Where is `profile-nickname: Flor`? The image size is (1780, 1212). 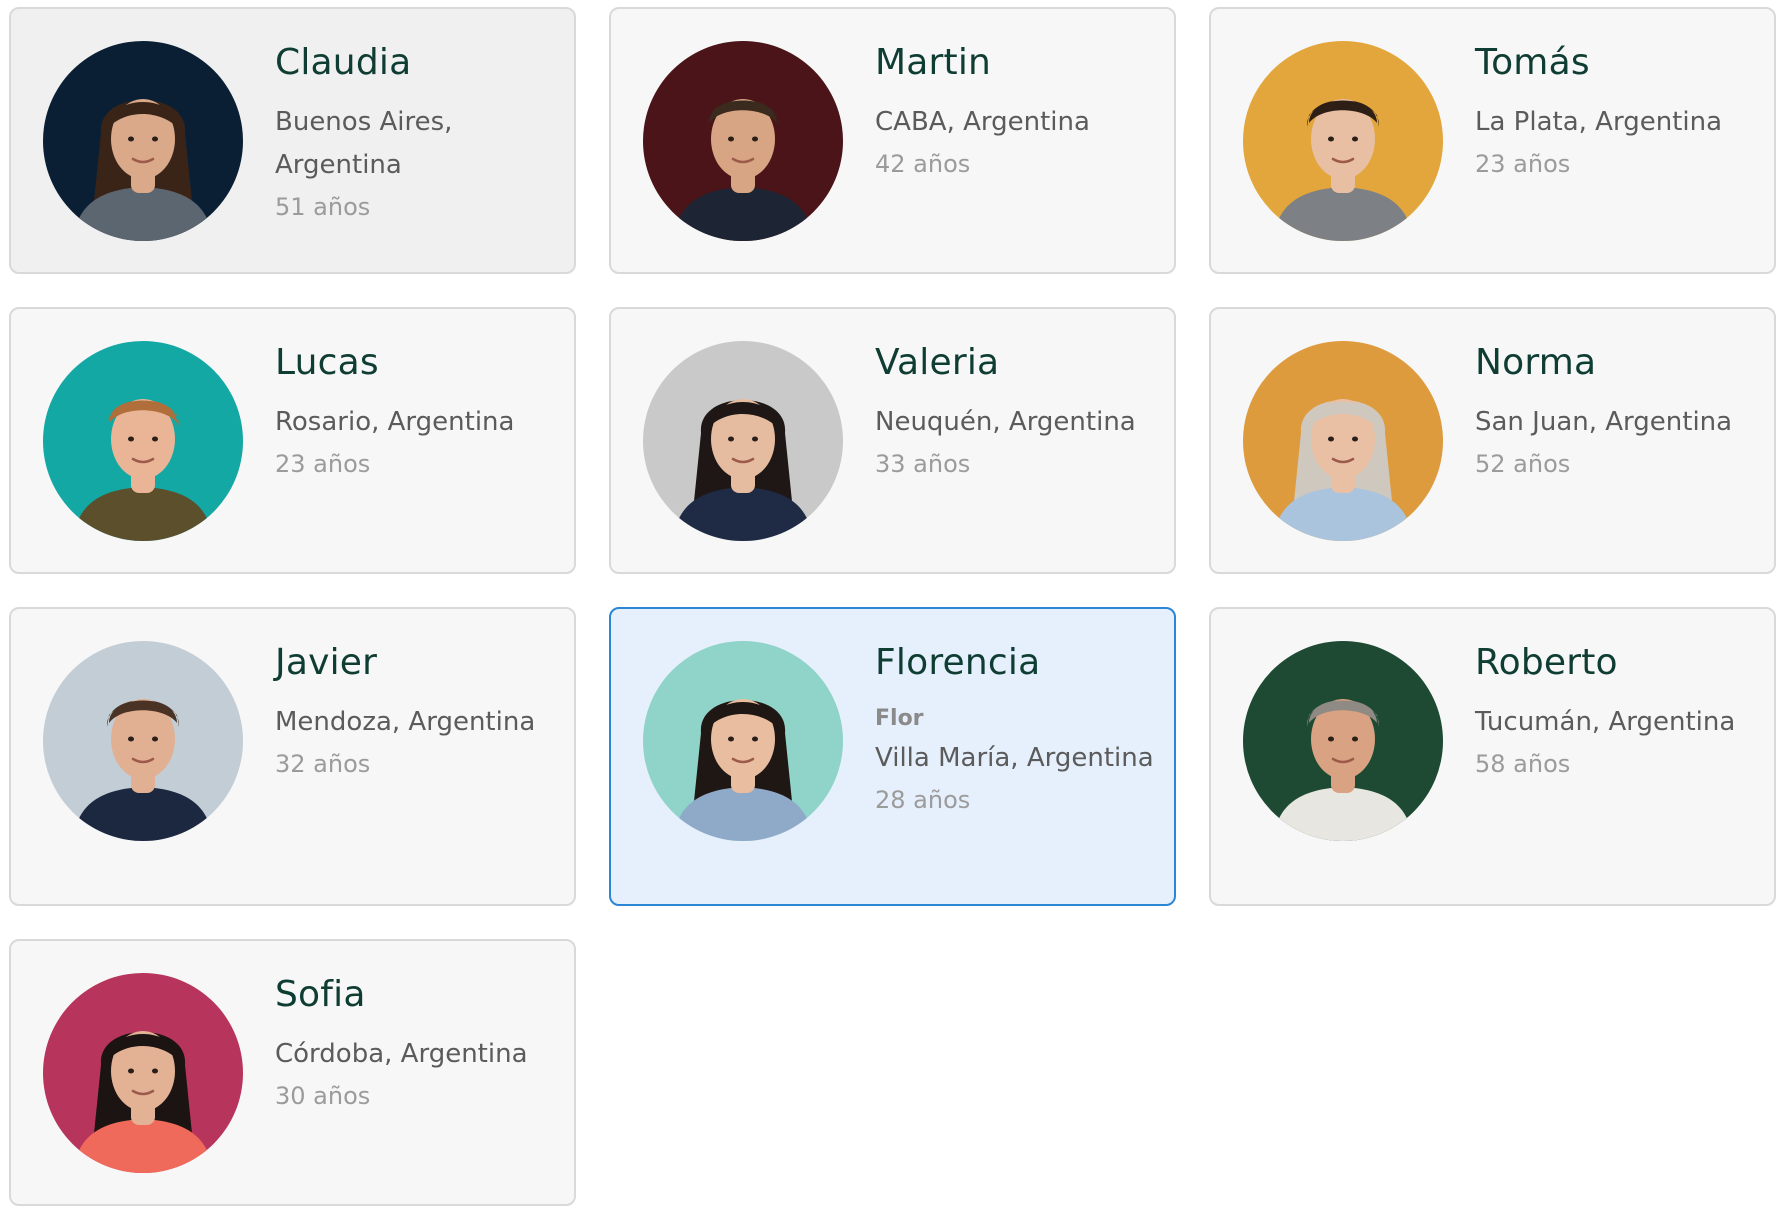 profile-nickname: Flor is located at coordinates (899, 718).